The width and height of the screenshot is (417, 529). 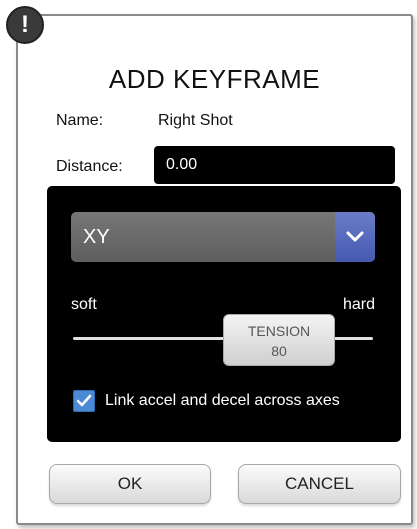 I want to click on axis-select-value: XY, so click(x=96, y=237).